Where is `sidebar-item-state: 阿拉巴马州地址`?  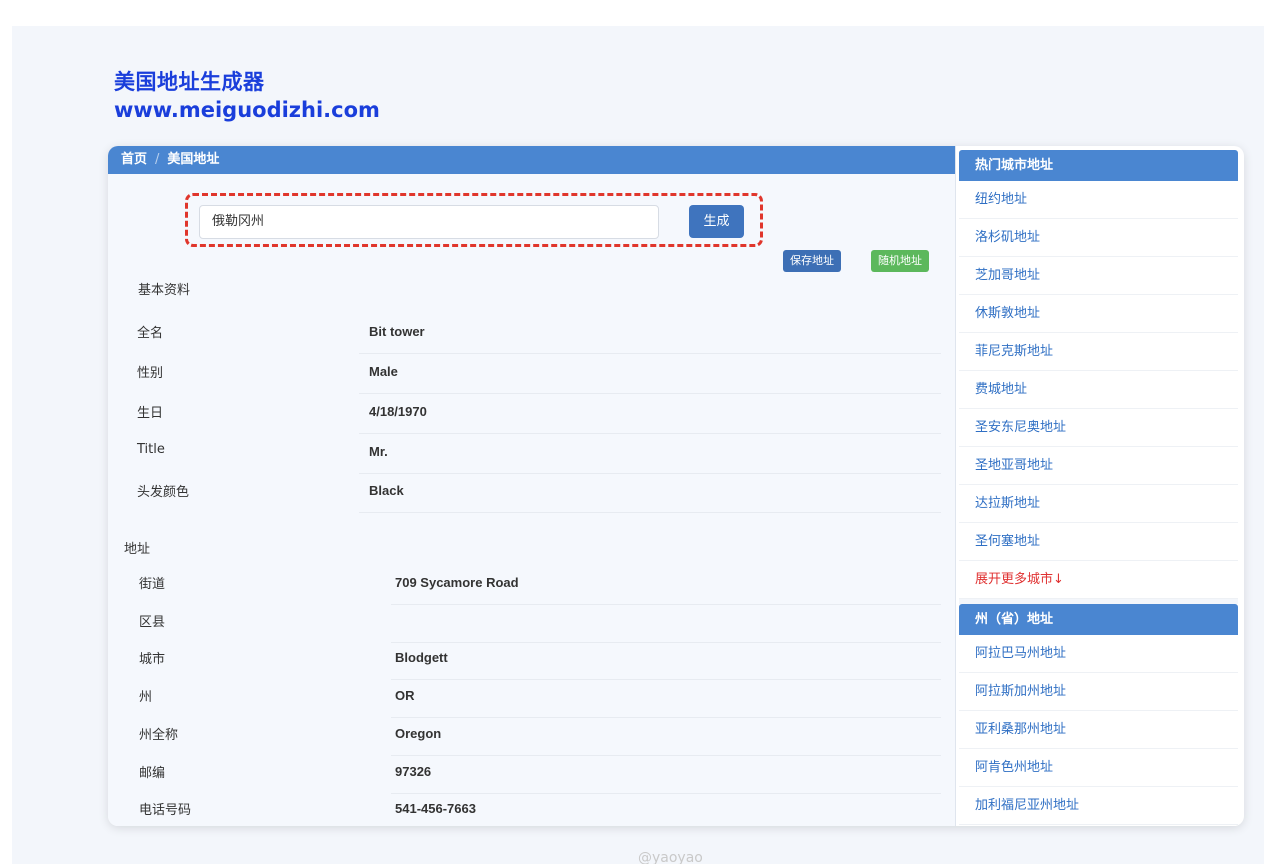 sidebar-item-state: 阿拉巴马州地址 is located at coordinates (1098, 654).